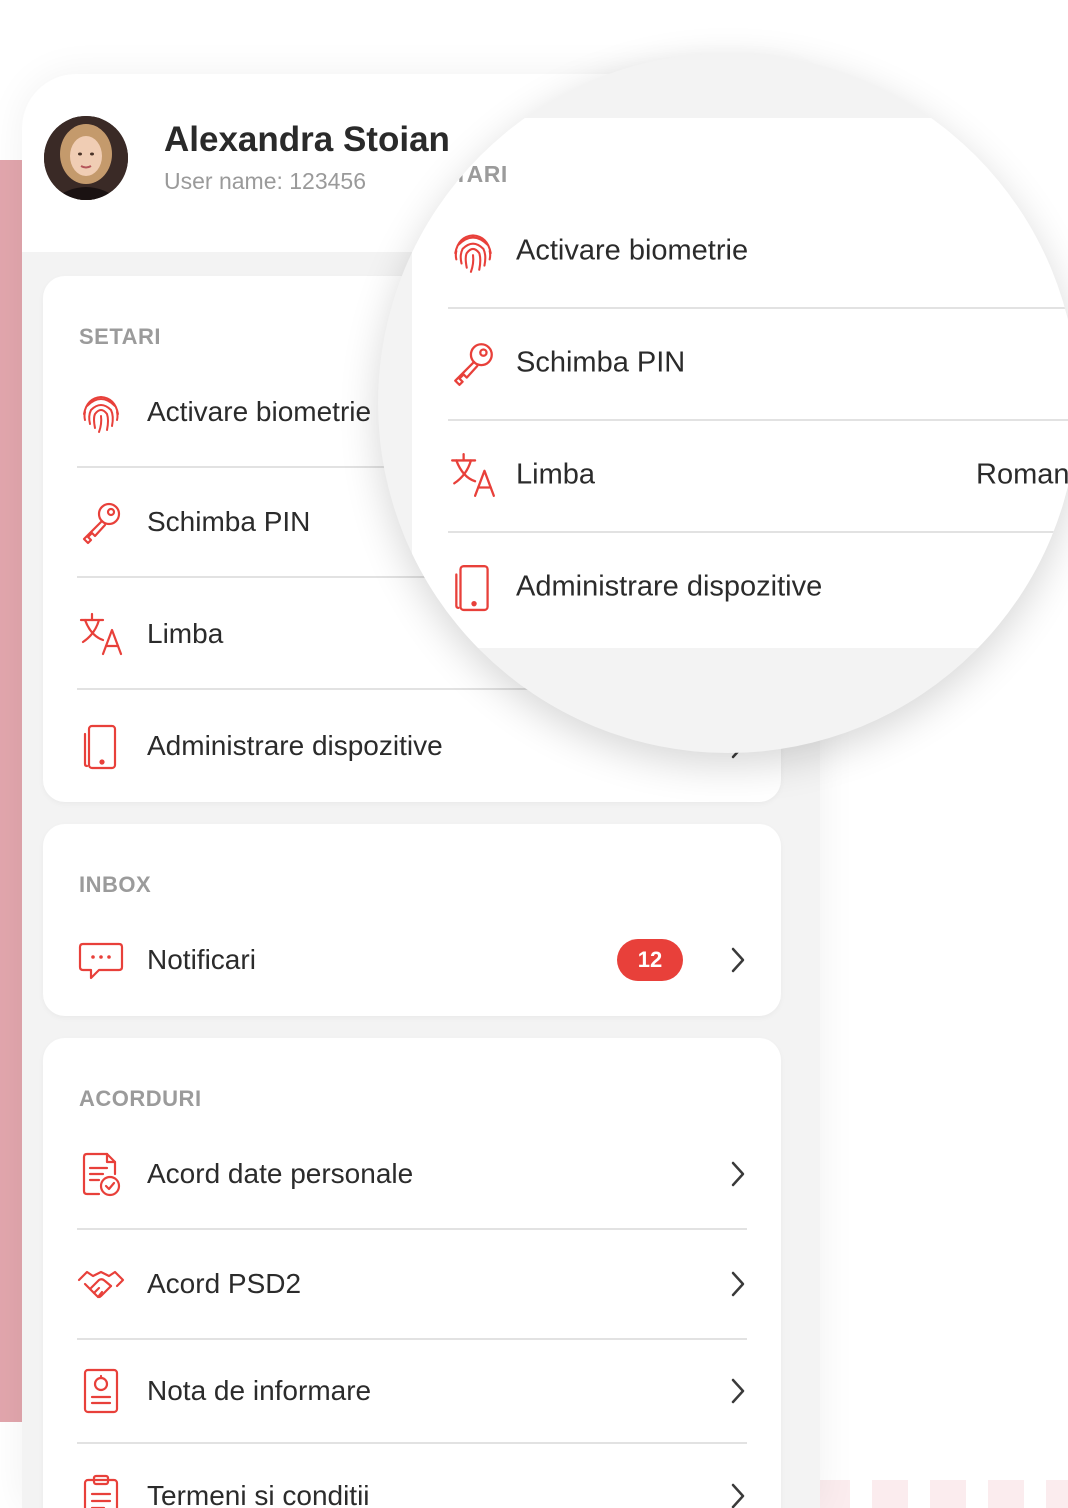  Describe the element at coordinates (115, 884) in the screenshot. I see `inbox-section-title: INBOX` at that location.